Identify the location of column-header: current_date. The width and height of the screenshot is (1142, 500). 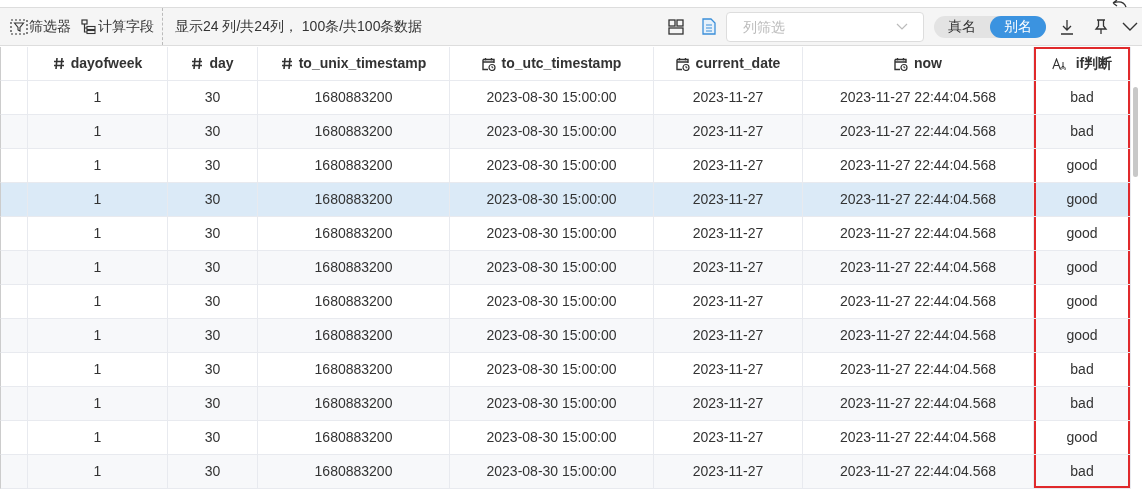
(728, 63).